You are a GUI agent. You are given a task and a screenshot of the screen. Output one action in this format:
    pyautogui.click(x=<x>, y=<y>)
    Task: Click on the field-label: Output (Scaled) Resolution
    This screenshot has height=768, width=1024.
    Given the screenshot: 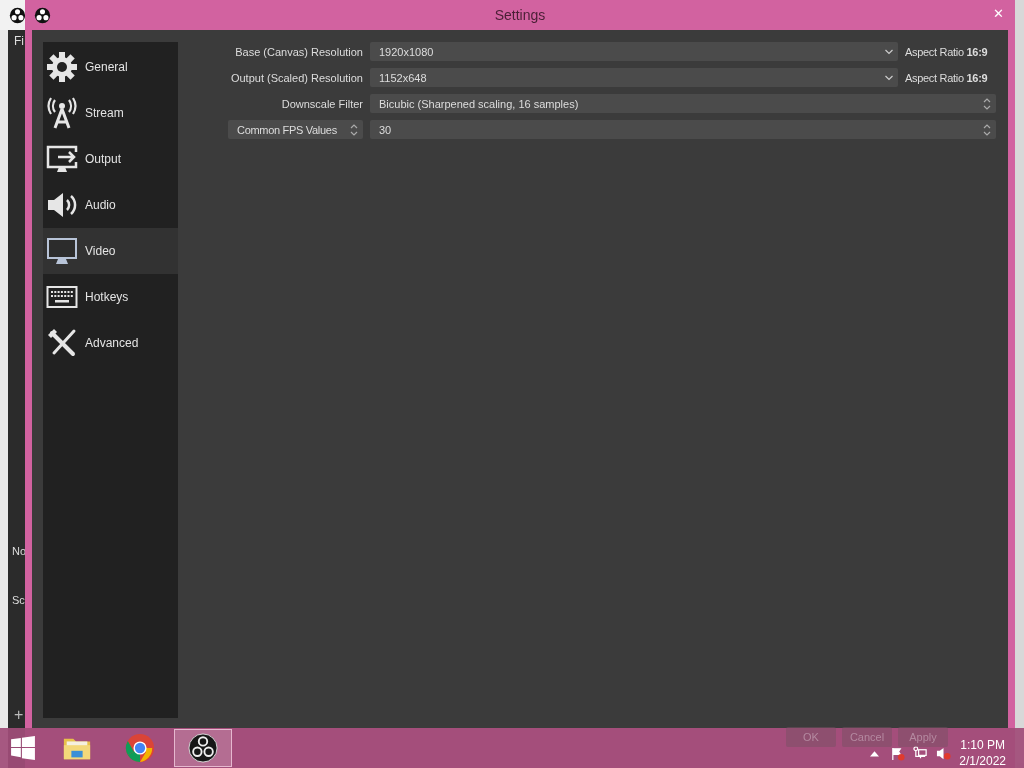 What is the action you would take?
    pyautogui.click(x=296, y=78)
    